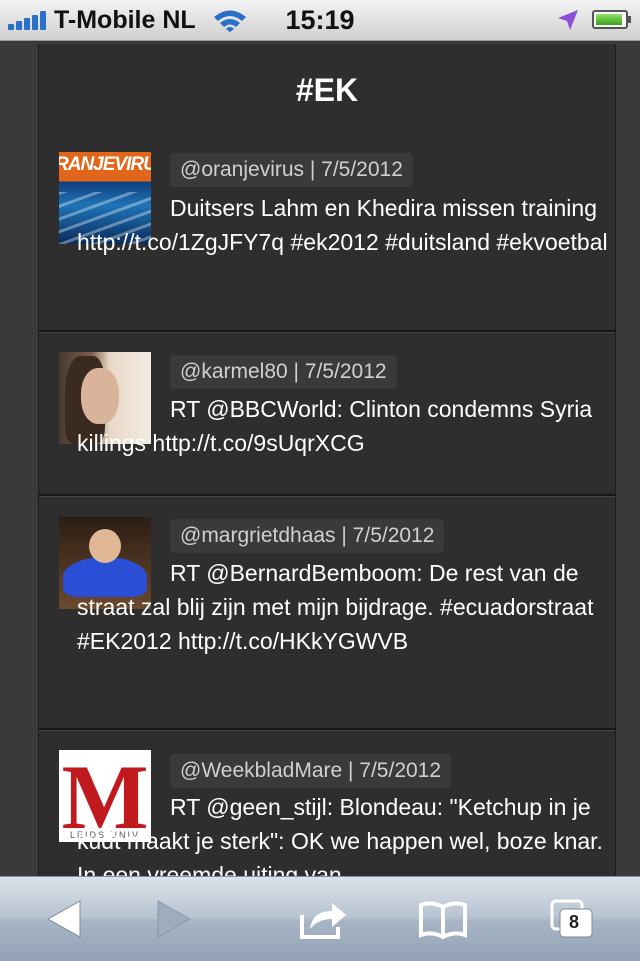 The width and height of the screenshot is (640, 961). What do you see at coordinates (291, 170) in the screenshot?
I see `tweet-meta: @oranjevirus | 7/5/2012` at bounding box center [291, 170].